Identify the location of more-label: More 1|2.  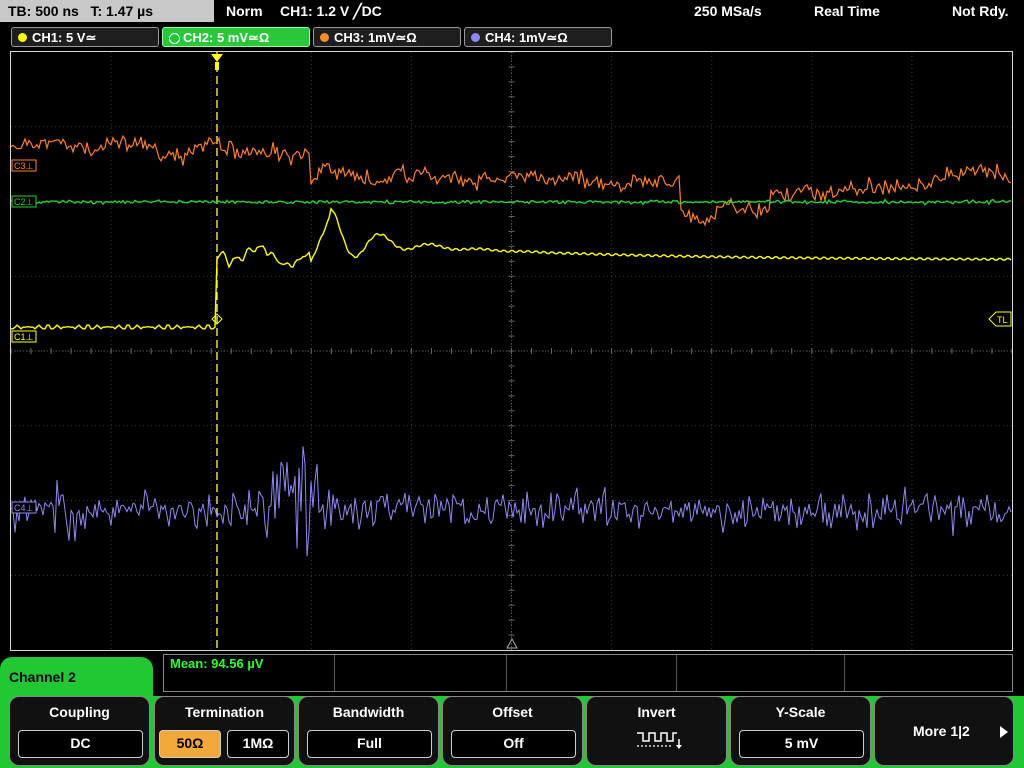
(941, 731).